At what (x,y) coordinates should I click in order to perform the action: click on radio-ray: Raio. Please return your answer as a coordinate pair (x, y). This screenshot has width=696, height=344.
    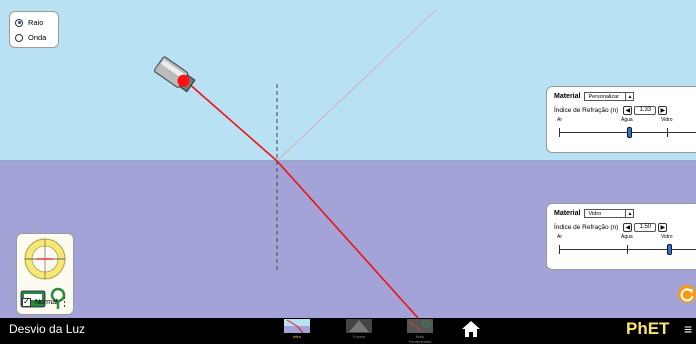
    Looking at the image, I should click on (34, 22).